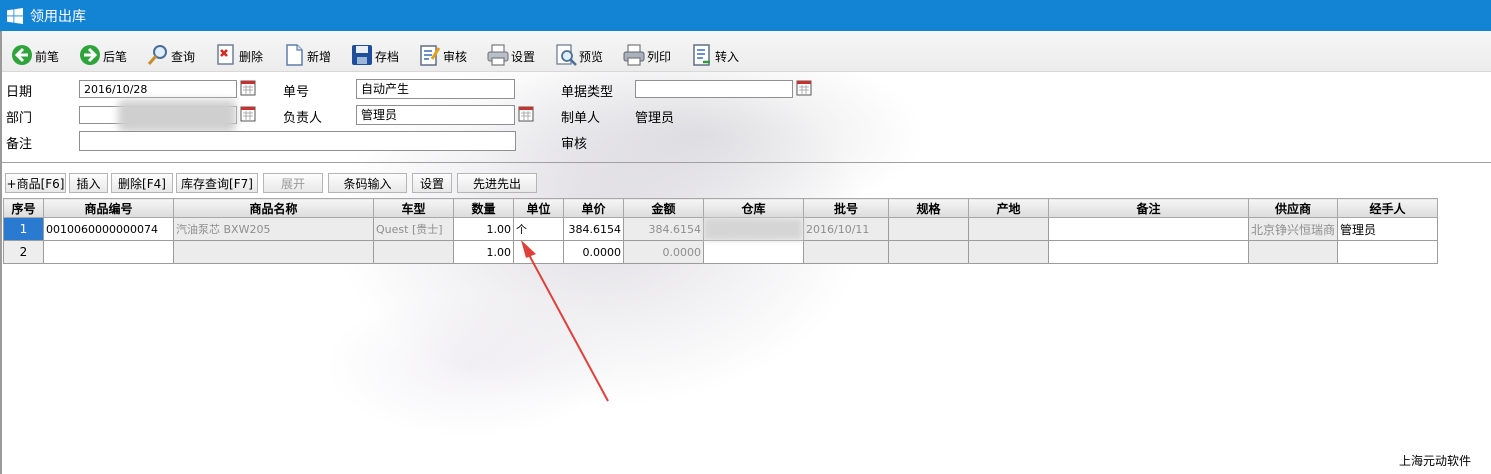 This screenshot has width=1491, height=474. Describe the element at coordinates (34, 52) in the screenshot. I see `prev-record-button: 前笔` at that location.